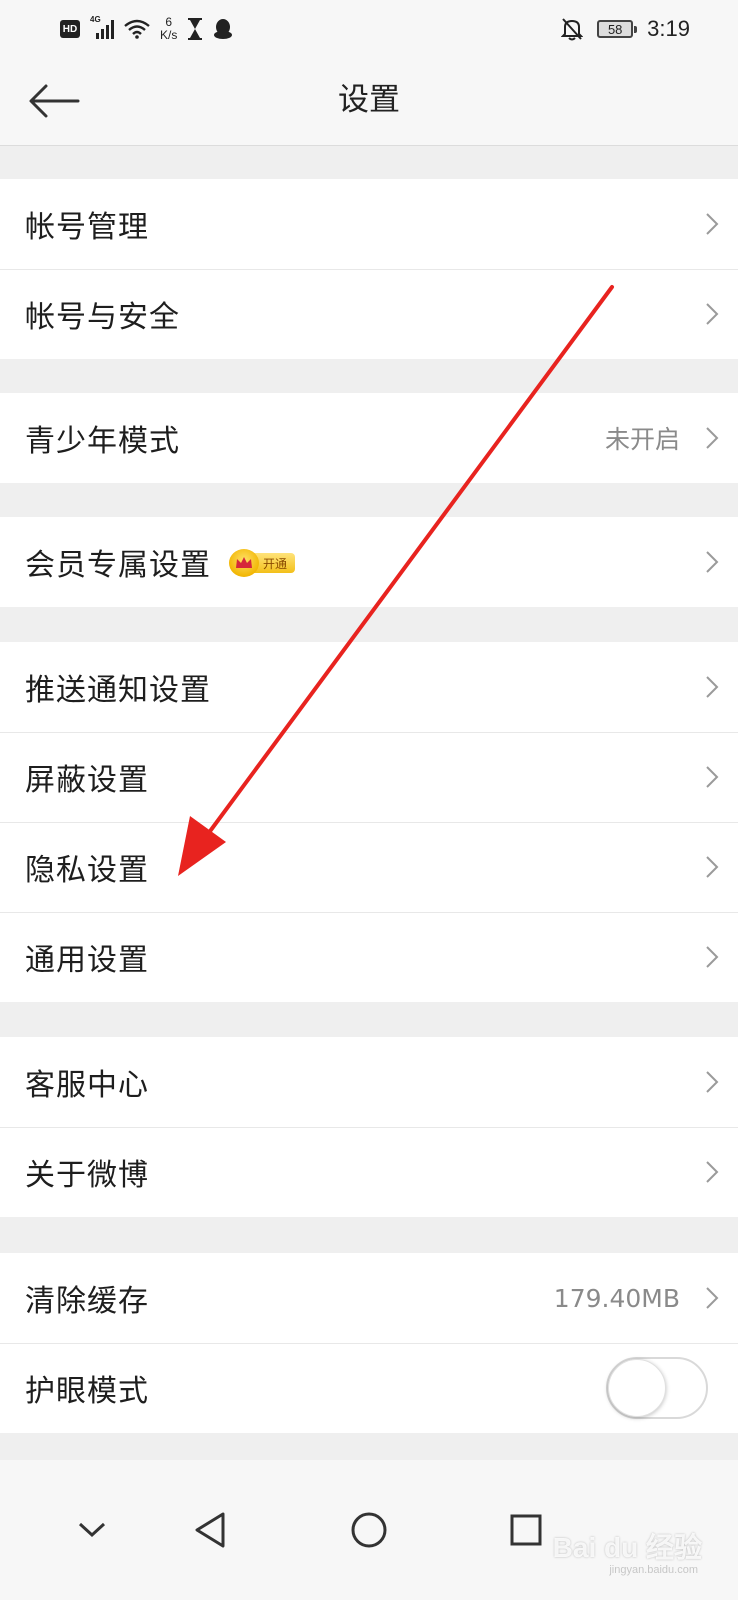 The width and height of the screenshot is (738, 1600). Describe the element at coordinates (223, 29) in the screenshot. I see `qq-penguin-icon` at that location.